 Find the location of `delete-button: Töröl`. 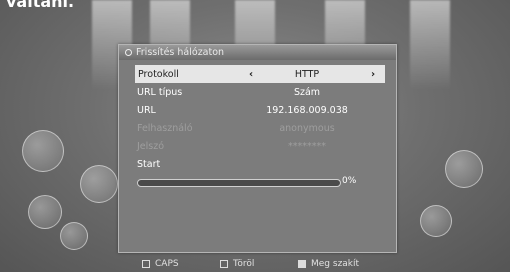

delete-button: Töröl is located at coordinates (237, 264).